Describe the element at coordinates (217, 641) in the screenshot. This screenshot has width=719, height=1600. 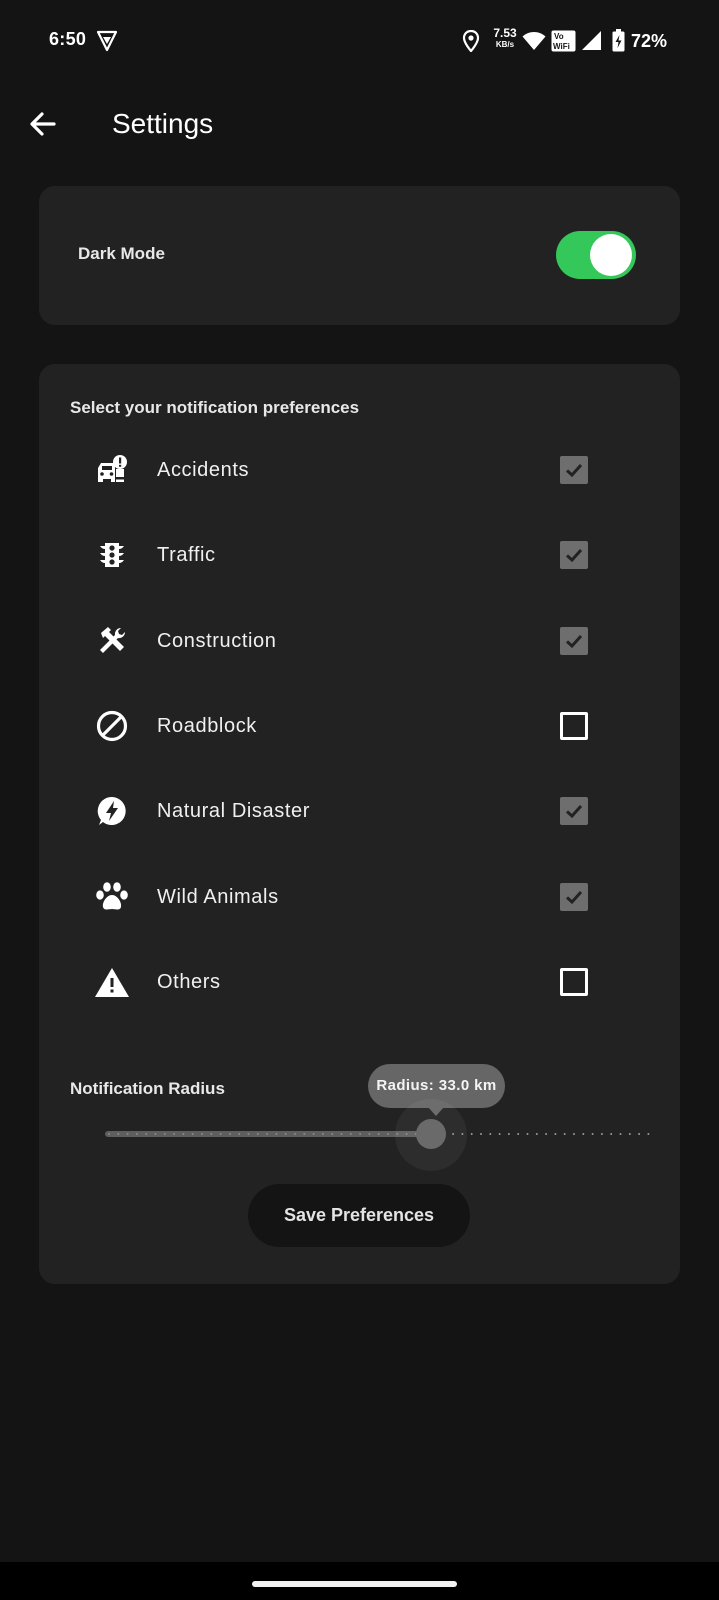
I see `pref-label-construction: Construction` at that location.